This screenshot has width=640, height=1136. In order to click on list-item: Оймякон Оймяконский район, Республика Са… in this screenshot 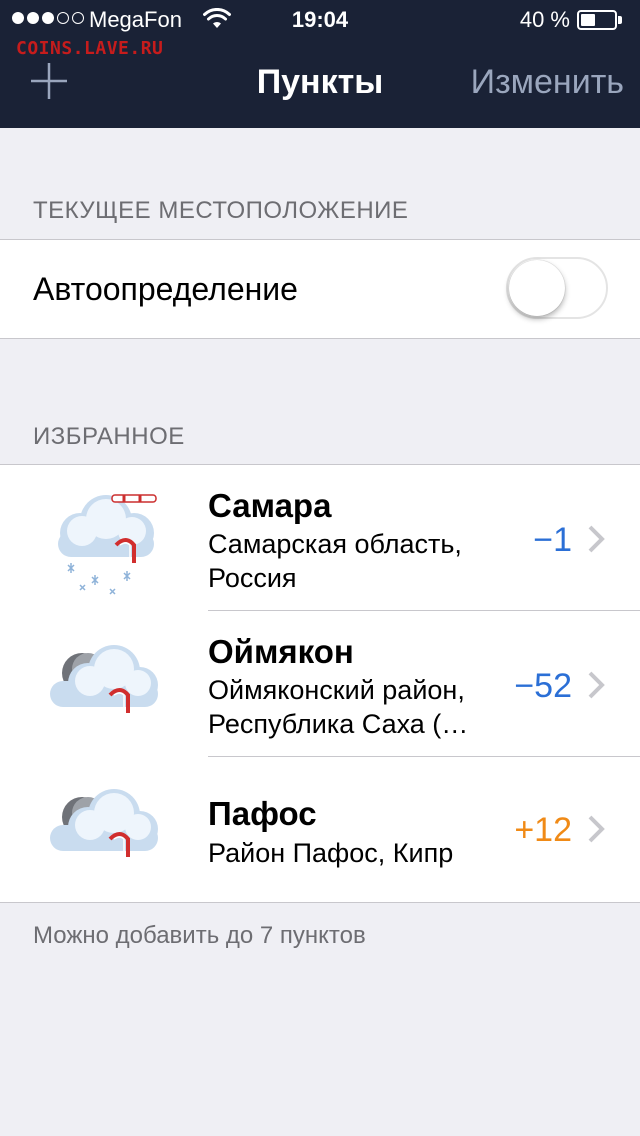, I will do `click(320, 684)`.